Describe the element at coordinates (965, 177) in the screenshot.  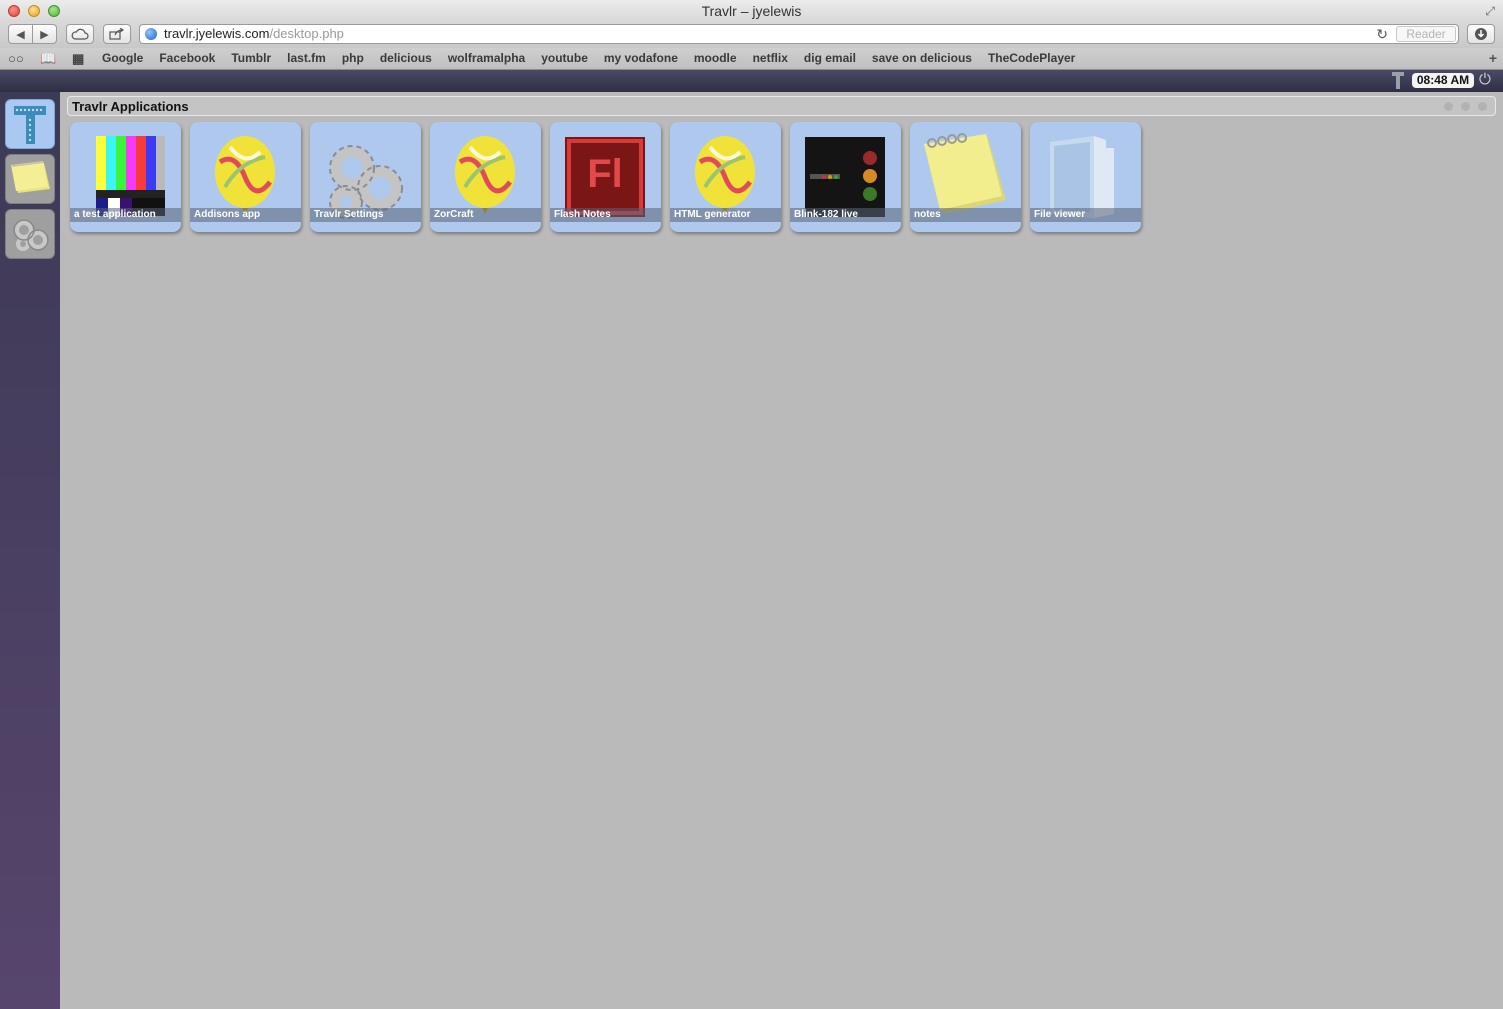
I see `app-tile-notes: notes` at that location.